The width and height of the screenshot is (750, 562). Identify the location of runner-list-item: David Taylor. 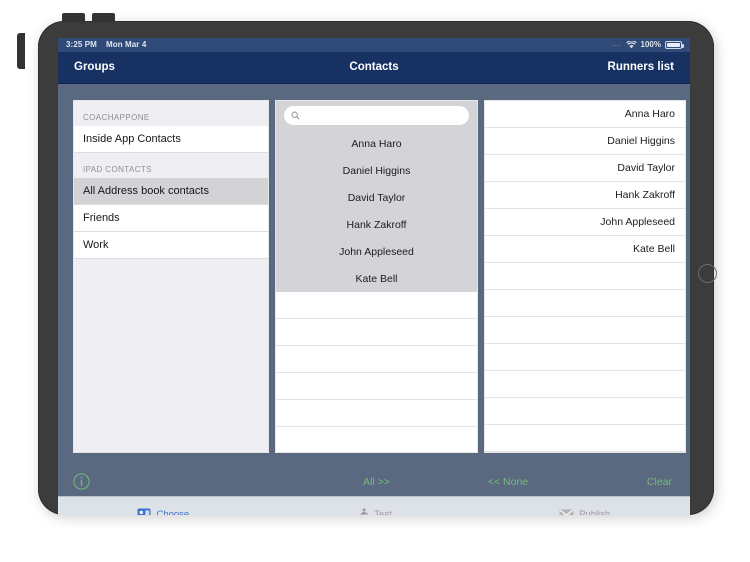
(585, 168).